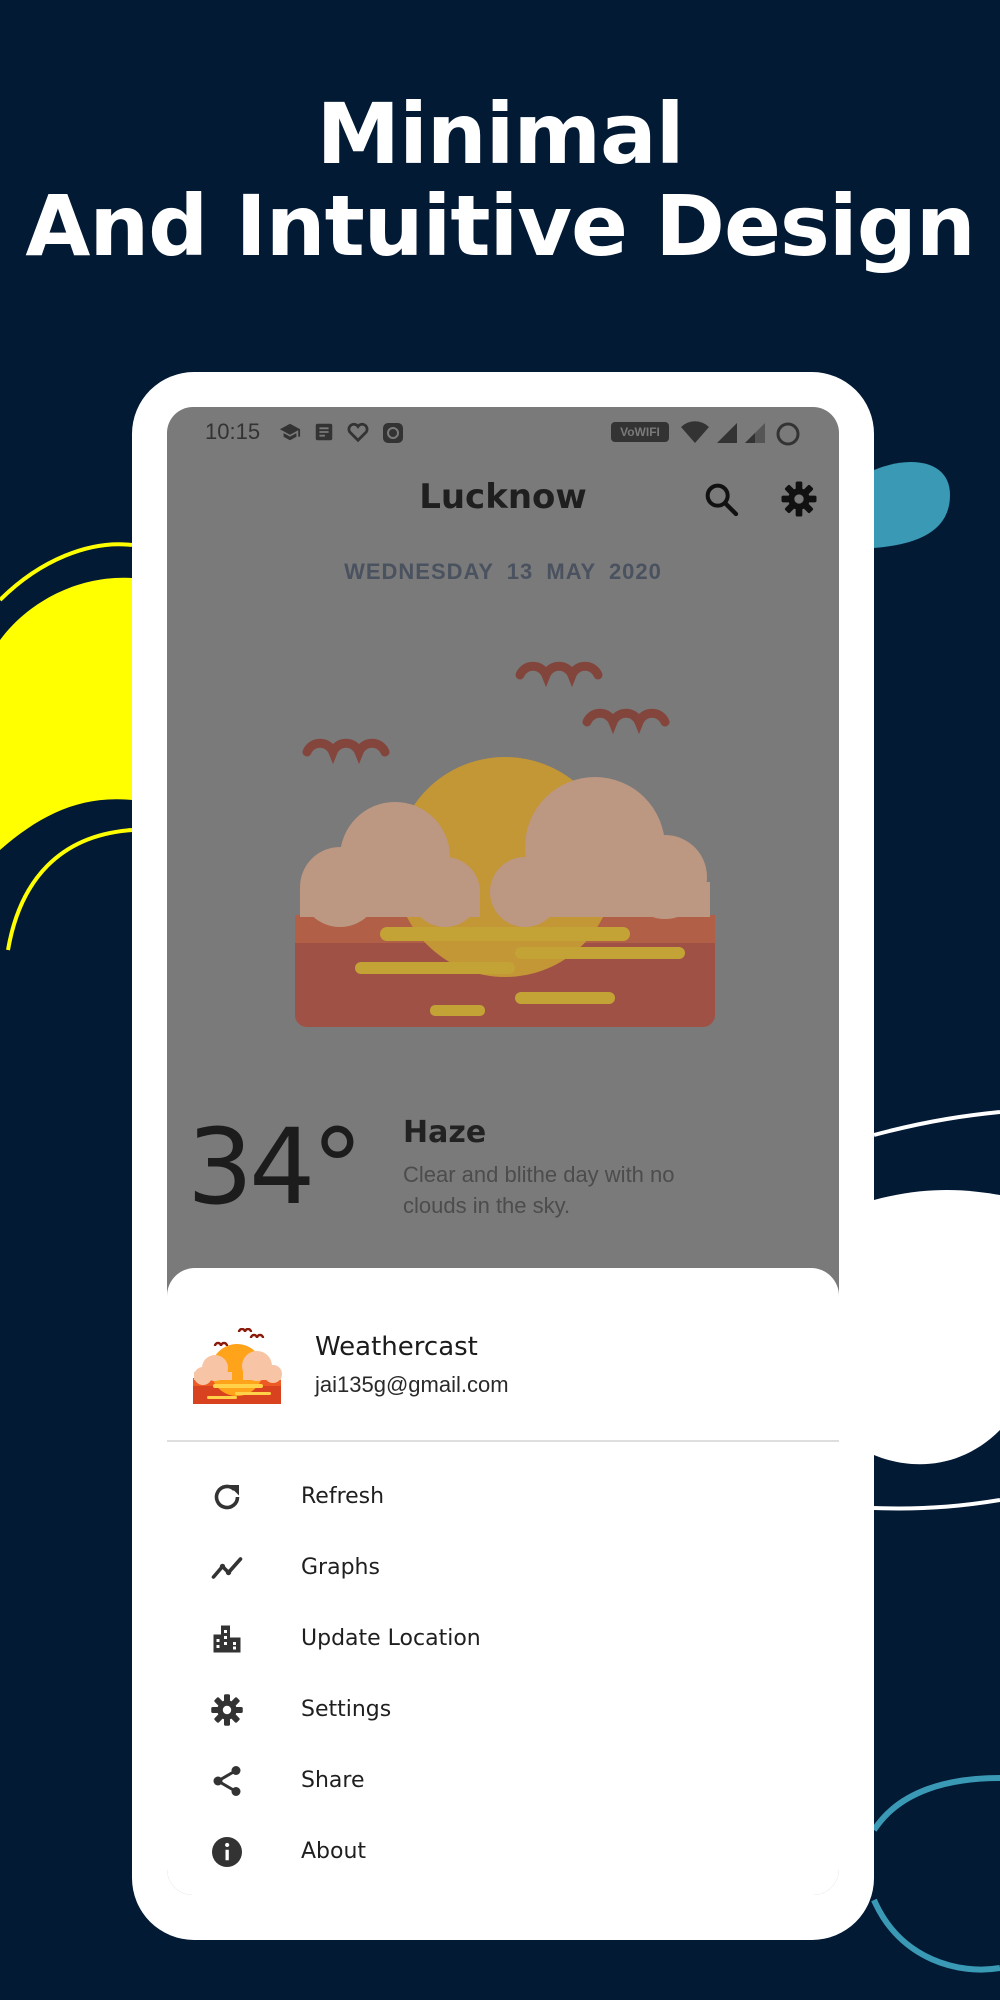  What do you see at coordinates (937, 1327) in the screenshot?
I see `white-curve-right` at bounding box center [937, 1327].